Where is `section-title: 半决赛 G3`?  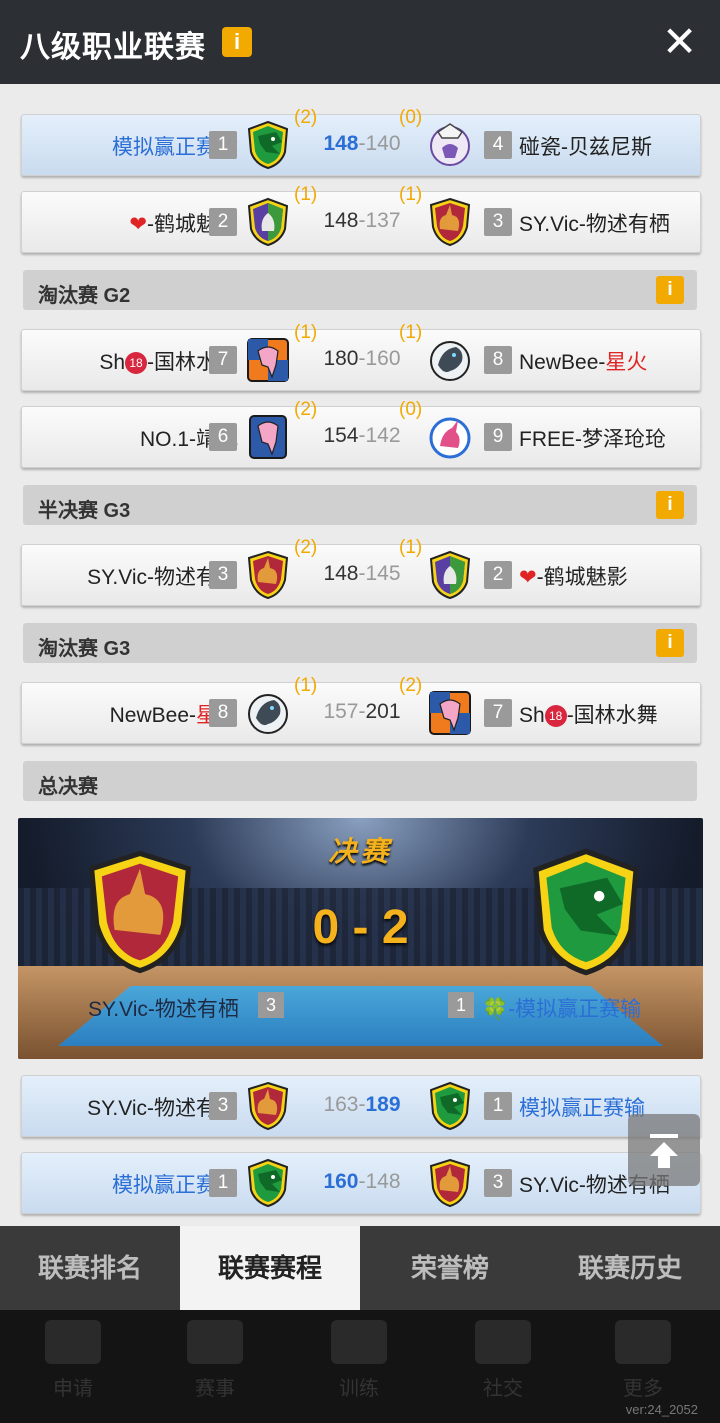
section-title: 半决赛 G3 is located at coordinates (84, 511).